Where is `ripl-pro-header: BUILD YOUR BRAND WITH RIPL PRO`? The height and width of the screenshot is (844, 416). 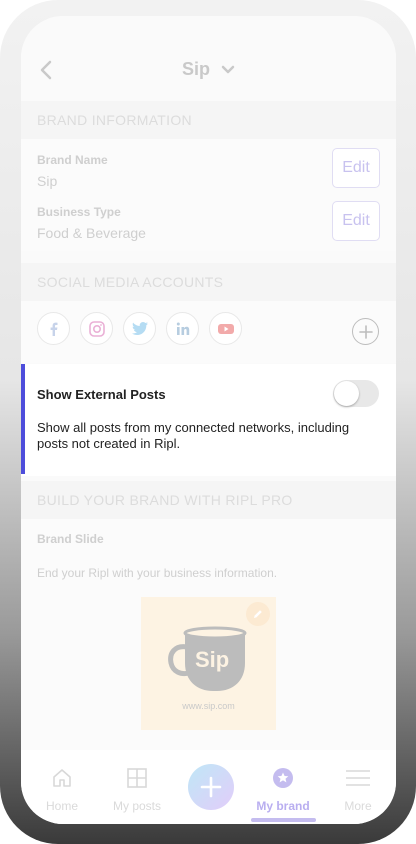 ripl-pro-header: BUILD YOUR BRAND WITH RIPL PRO is located at coordinates (208, 500).